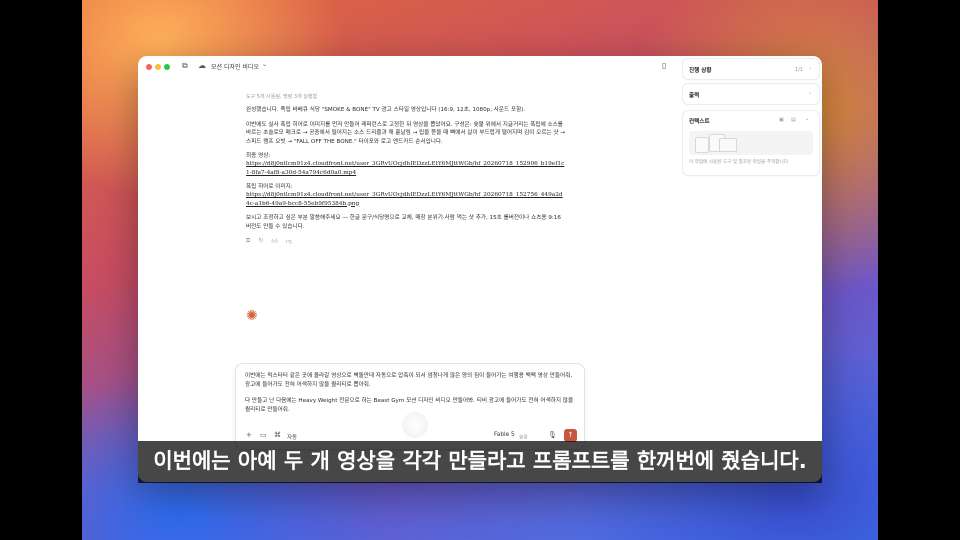  Describe the element at coordinates (249, 435) in the screenshot. I see `add-icon: +` at that location.